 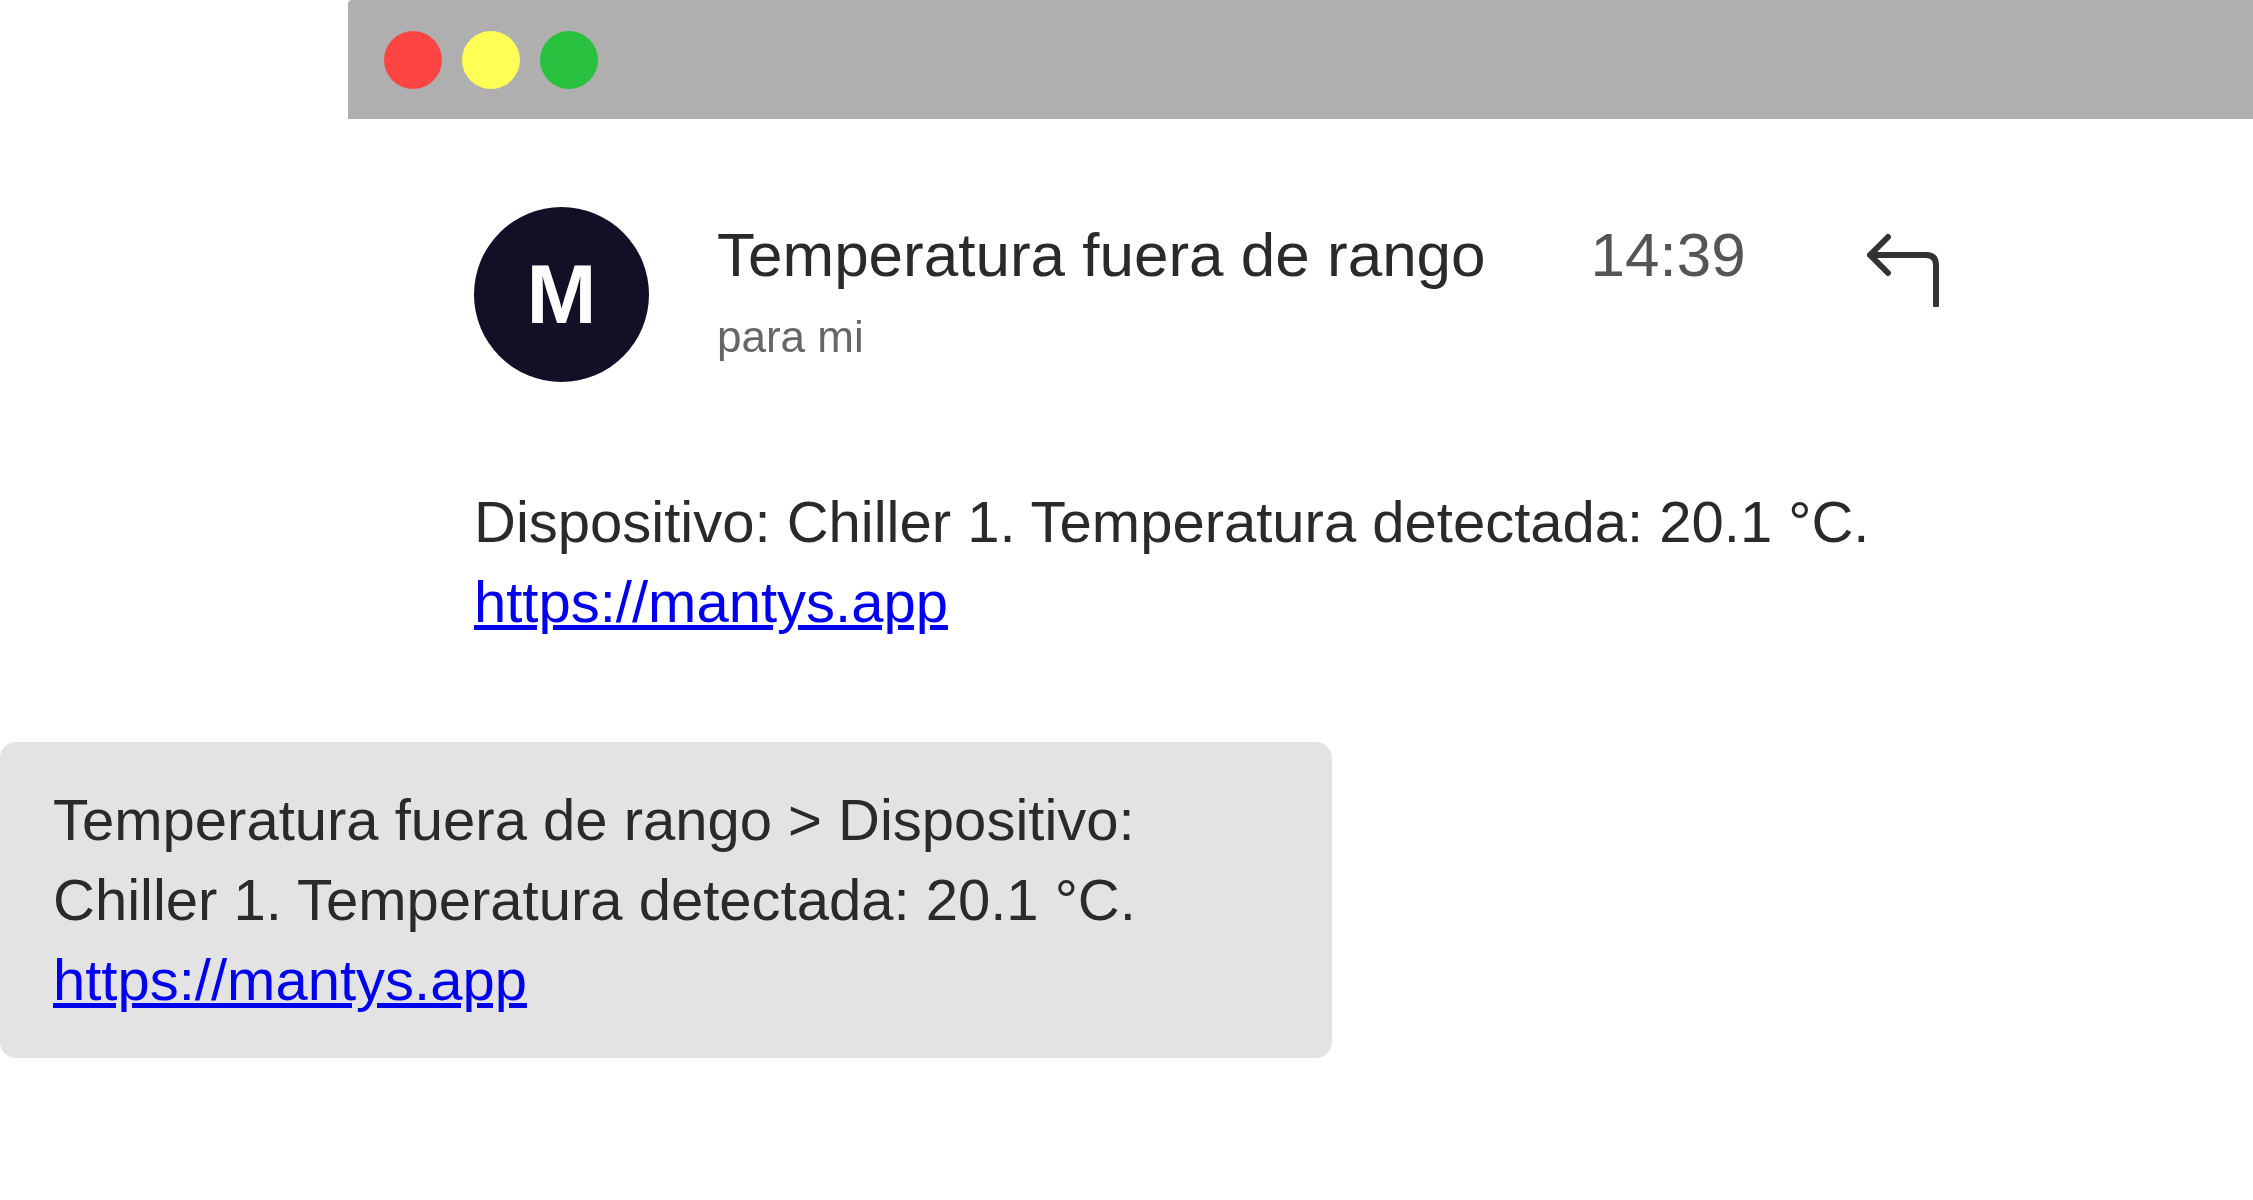 What do you see at coordinates (561, 294) in the screenshot?
I see `avatar: M` at bounding box center [561, 294].